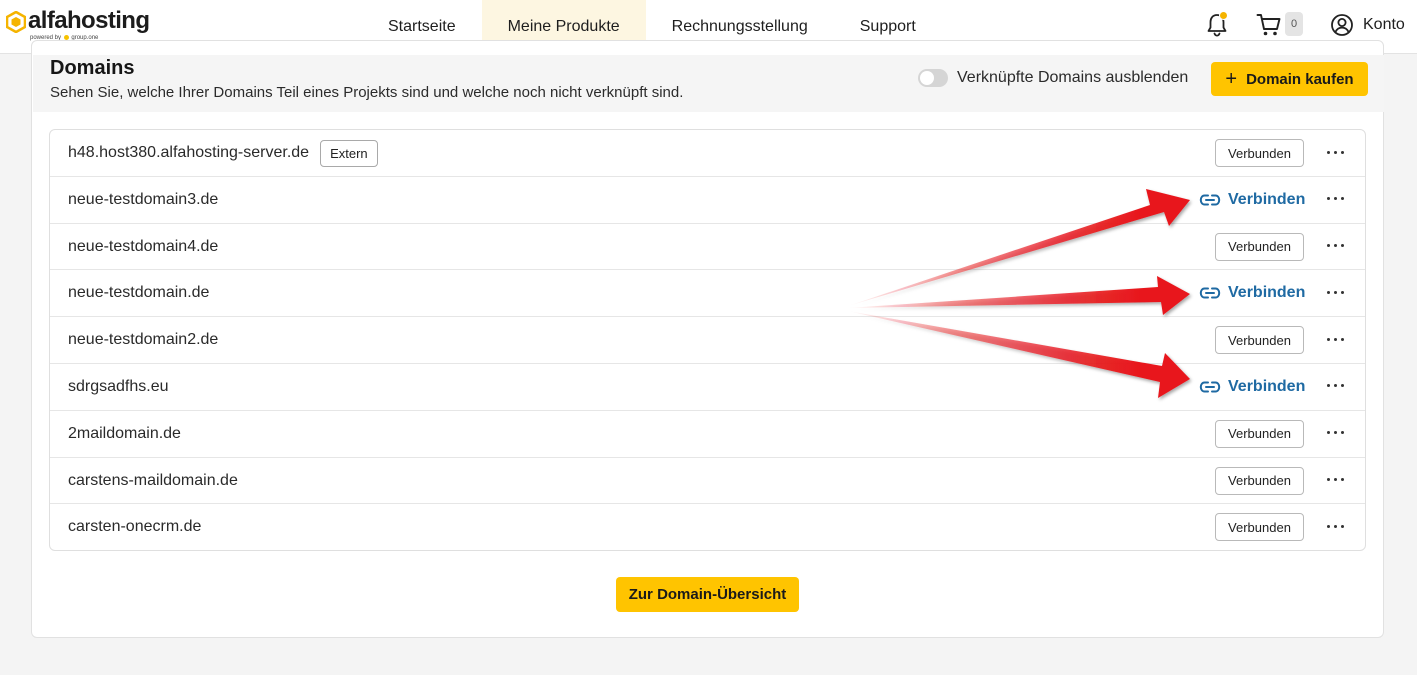 Image resolution: width=1417 pixels, height=675 pixels. What do you see at coordinates (707, 387) in the screenshot?
I see `domain-row: sdrgsadfhs.eu Verbinden` at bounding box center [707, 387].